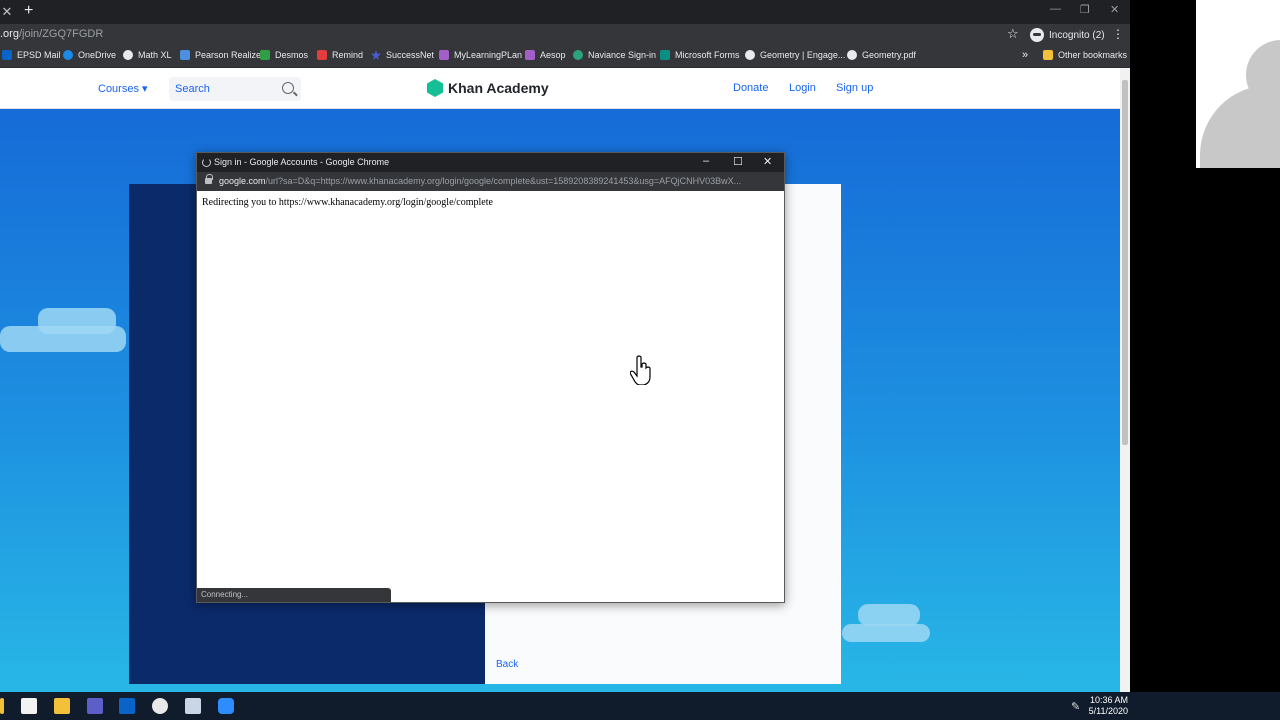 This screenshot has width=1280, height=720. What do you see at coordinates (1118, 34) in the screenshot?
I see `menu-kebab-icon: ⋮` at bounding box center [1118, 34].